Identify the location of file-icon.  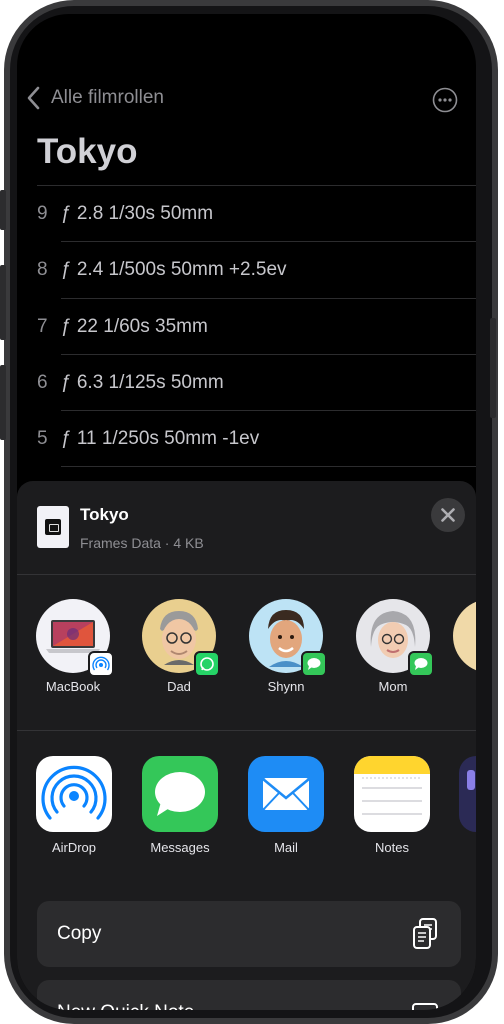
(53, 527).